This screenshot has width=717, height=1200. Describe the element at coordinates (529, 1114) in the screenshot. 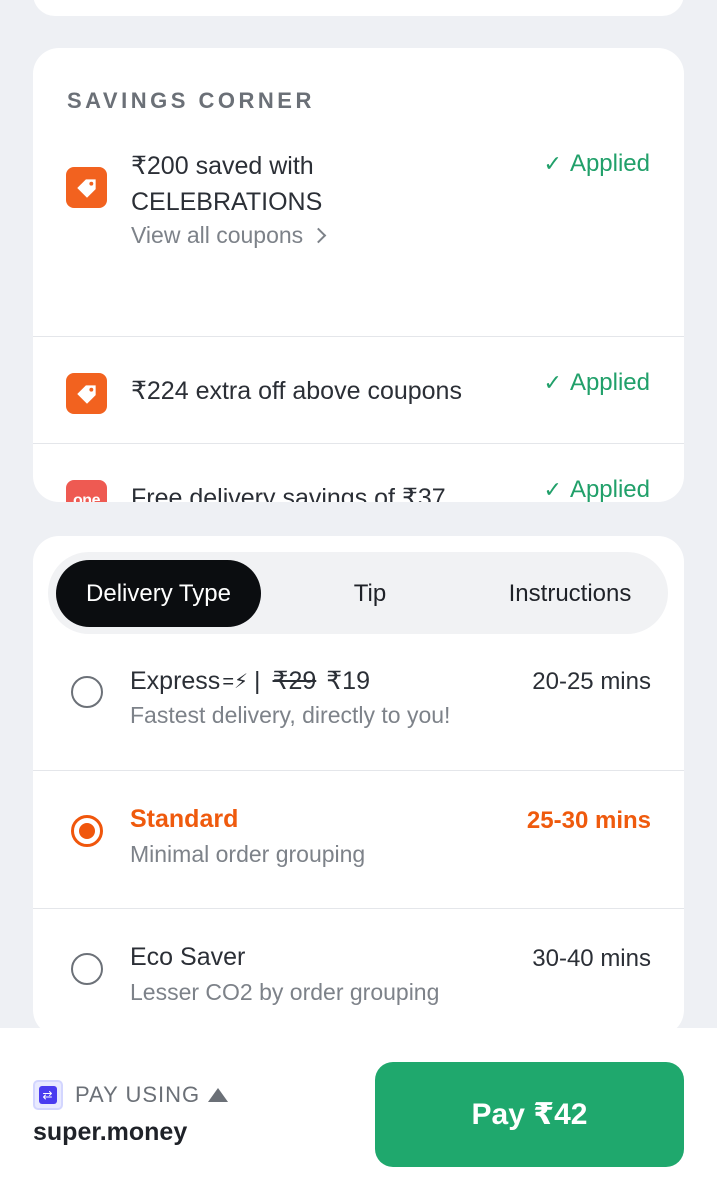

I see `pay-button: Pay ₹42` at that location.